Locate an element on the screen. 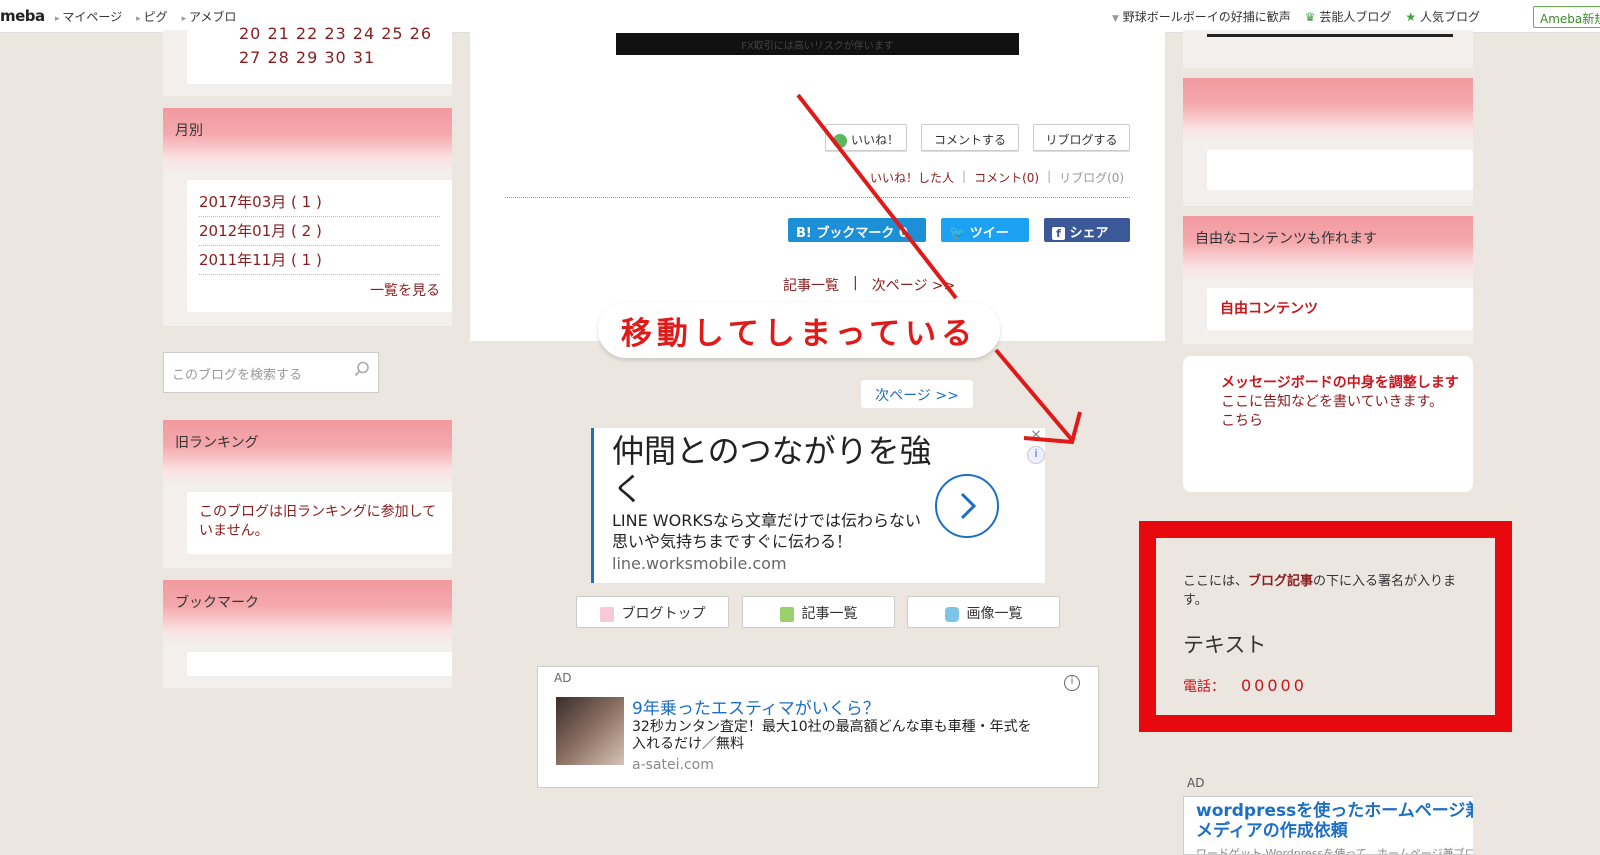 This screenshot has width=1600, height=855. article-meta: いいね！した人 | コメント(0) | リブログ(0) is located at coordinates (997, 177).